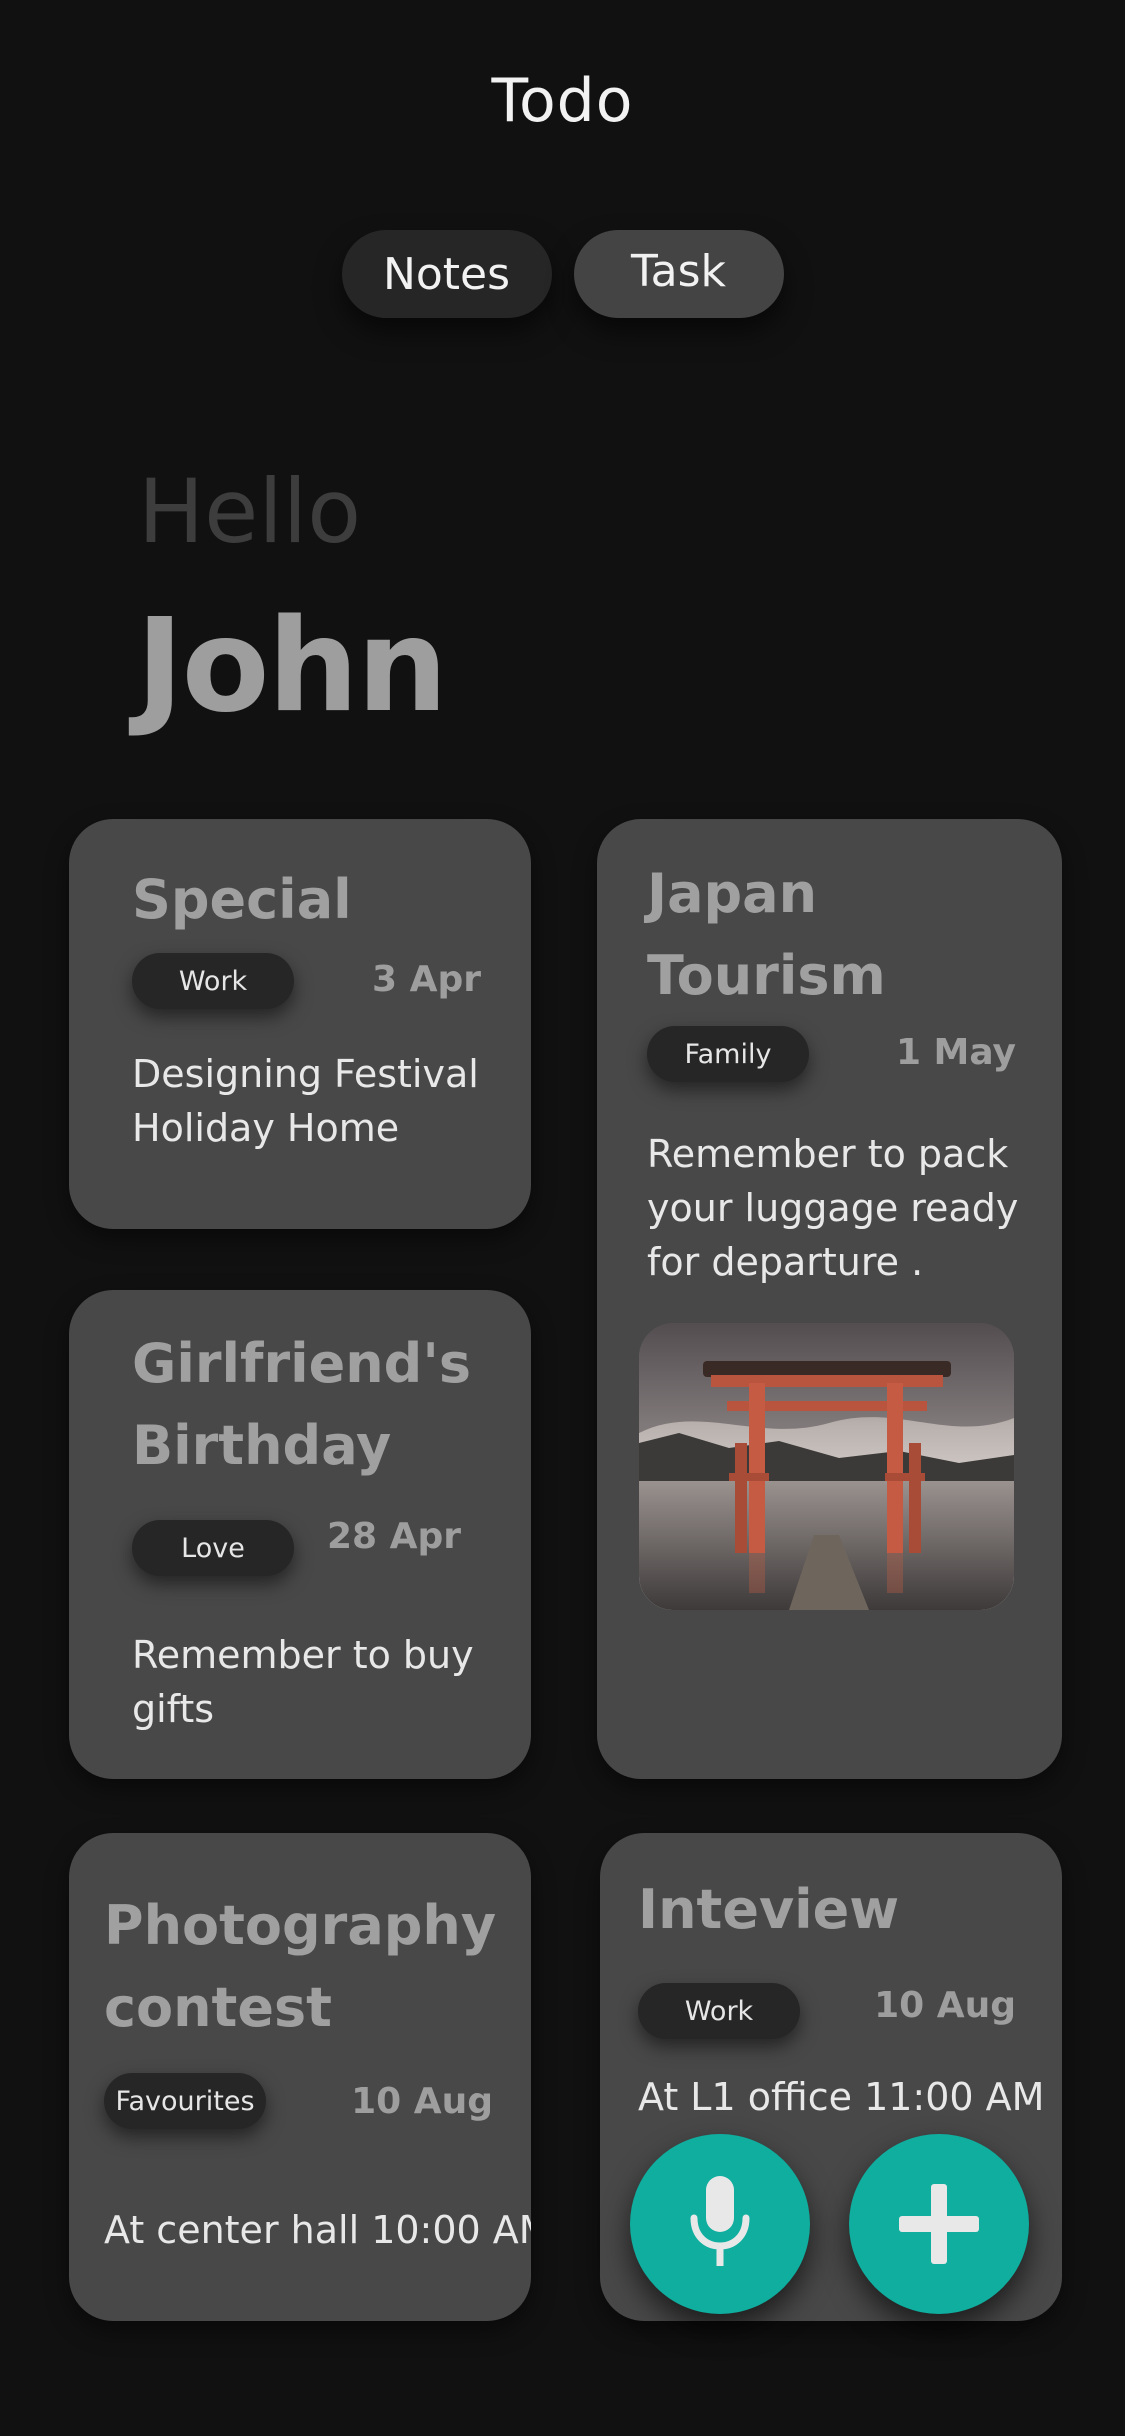  Describe the element at coordinates (262, 1445) in the screenshot. I see `card-title-line-2: Birthday` at that location.